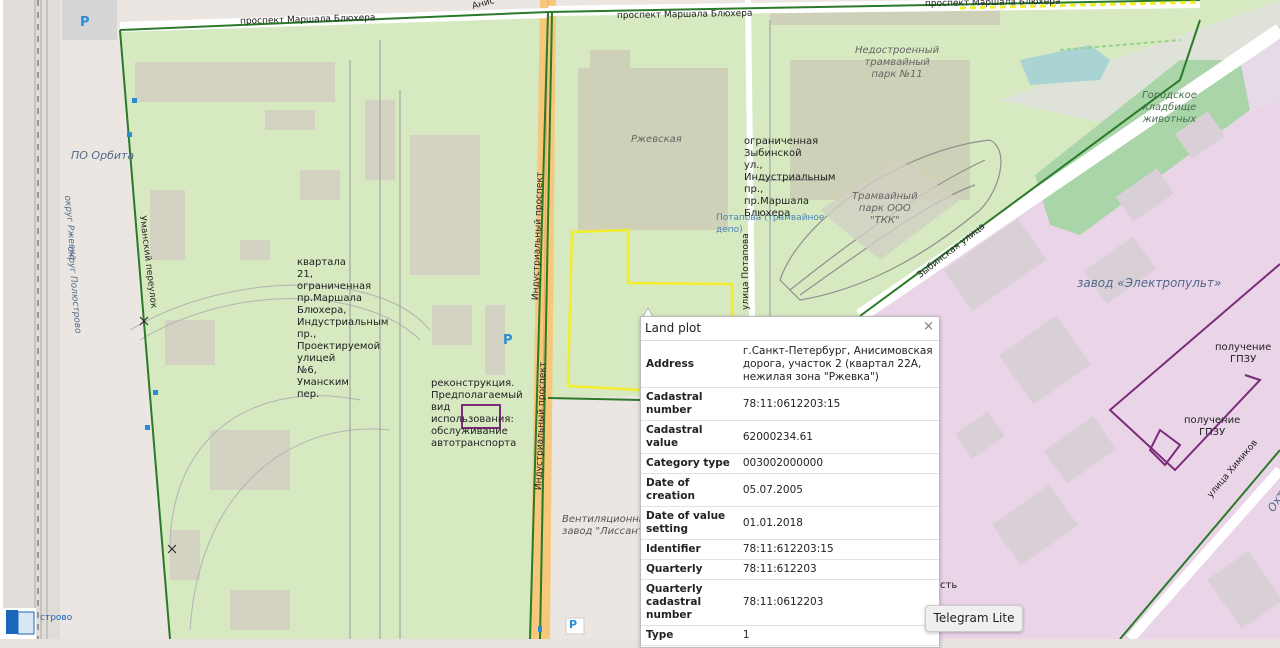 The image size is (1280, 648). I want to click on property-key: Cadastral number, so click(686, 404).